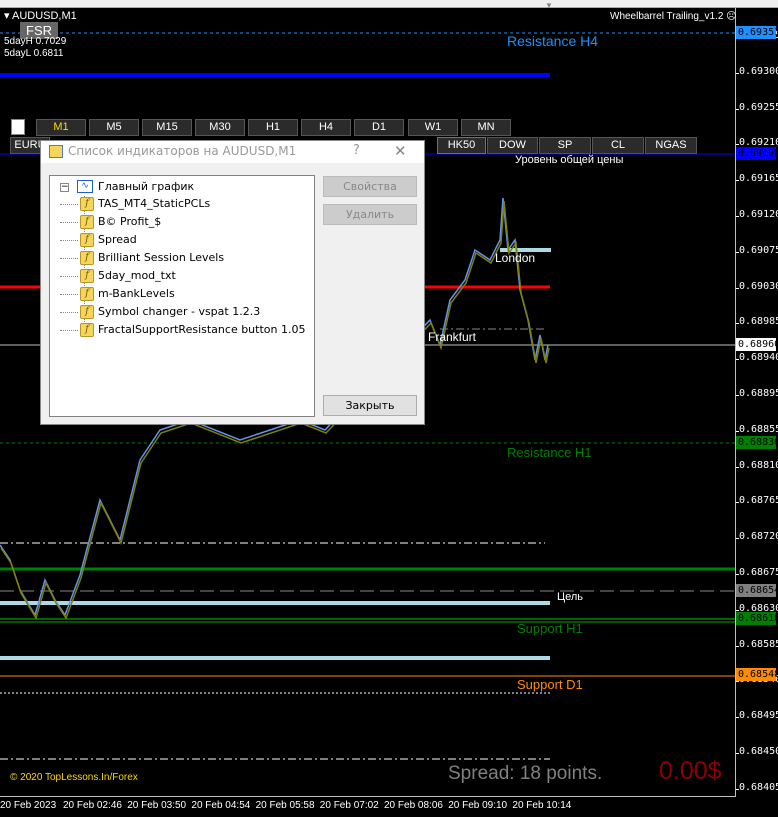 The width and height of the screenshot is (778, 817). What do you see at coordinates (758, 71) in the screenshot?
I see `price-label: 0.69300` at bounding box center [758, 71].